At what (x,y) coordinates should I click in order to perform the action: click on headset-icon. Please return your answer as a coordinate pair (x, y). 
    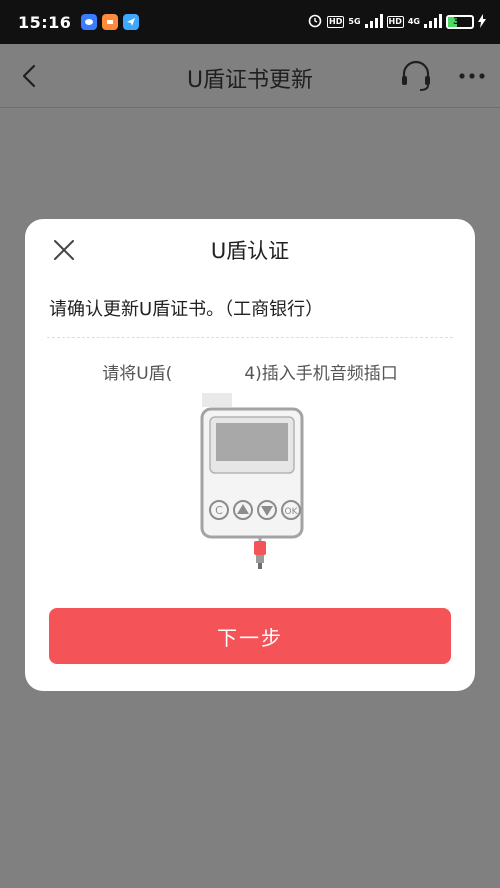
    Looking at the image, I should click on (416, 75).